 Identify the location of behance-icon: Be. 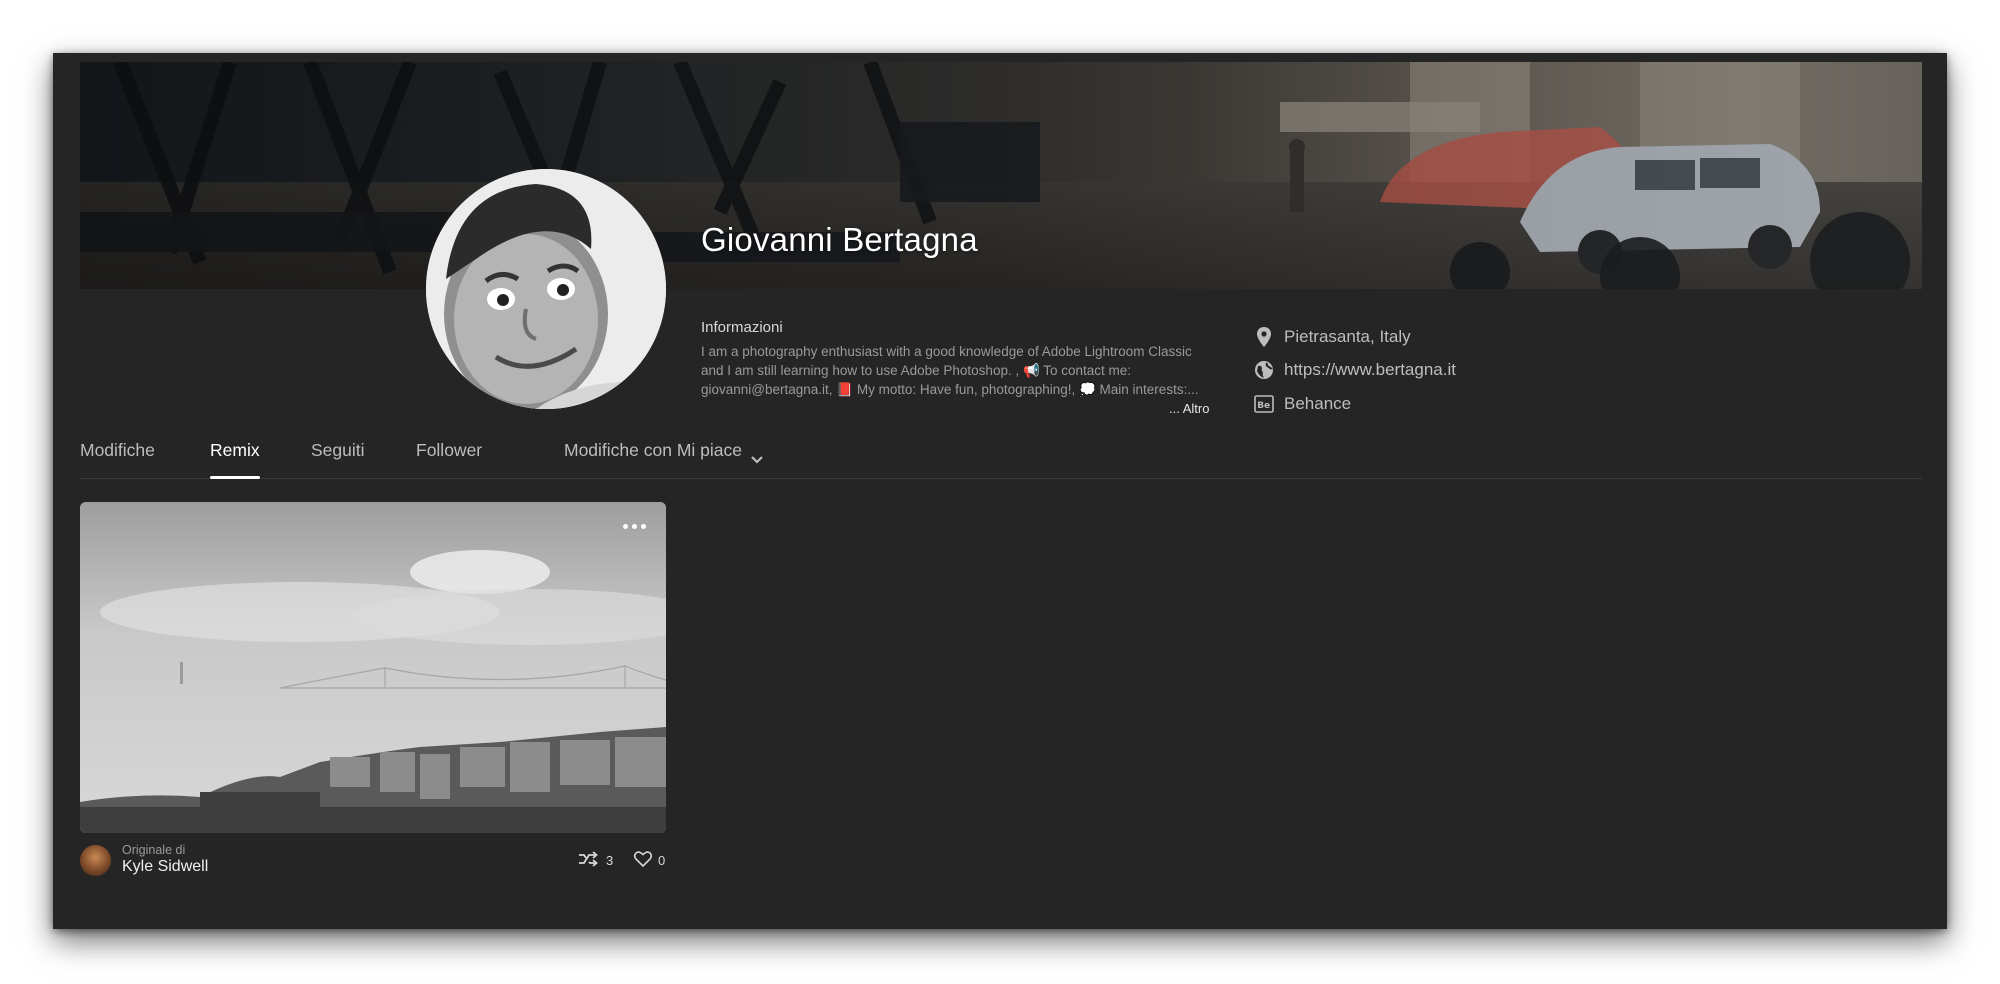
(1264, 404).